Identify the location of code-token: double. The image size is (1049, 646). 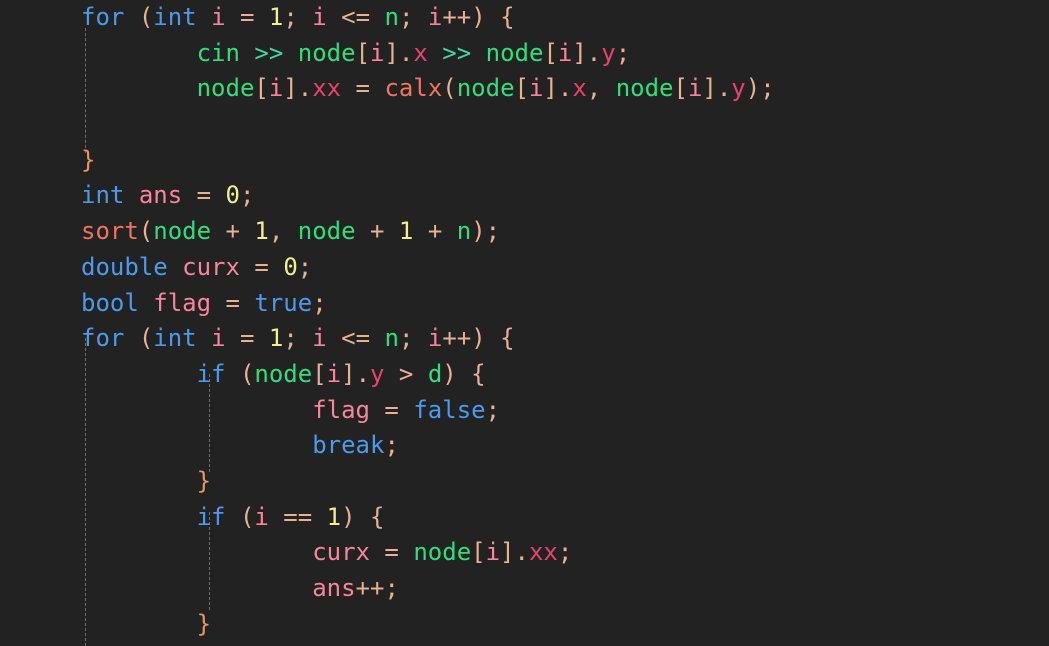
(124, 266).